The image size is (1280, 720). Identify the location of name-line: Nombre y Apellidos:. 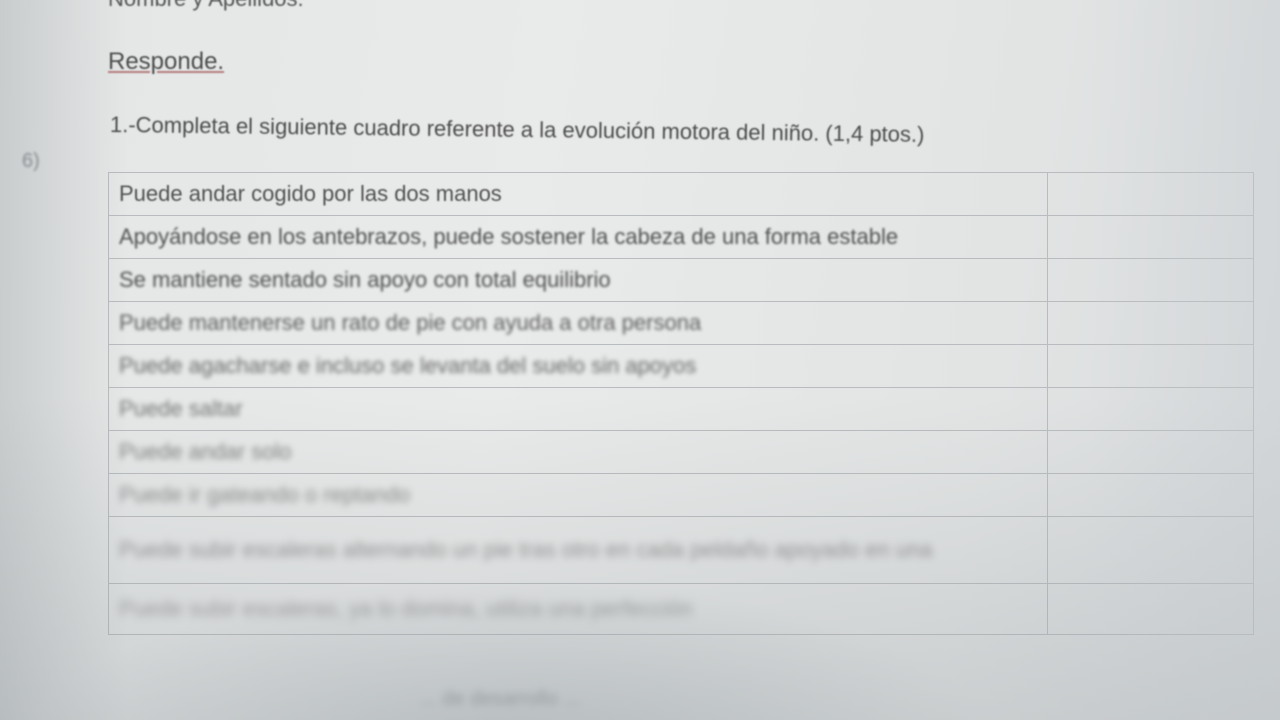
(206, 6).